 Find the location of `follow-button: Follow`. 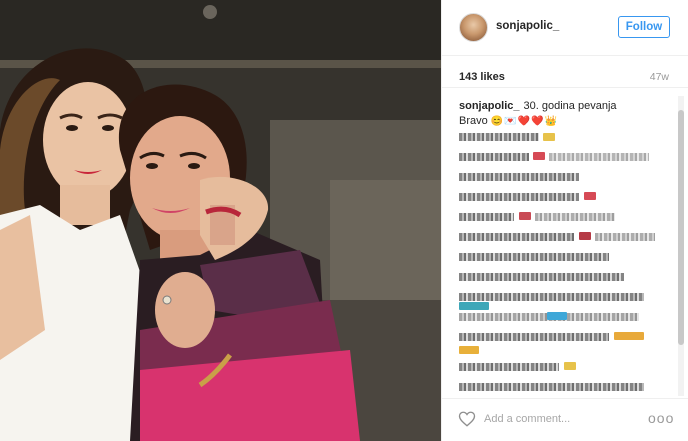

follow-button: Follow is located at coordinates (644, 27).